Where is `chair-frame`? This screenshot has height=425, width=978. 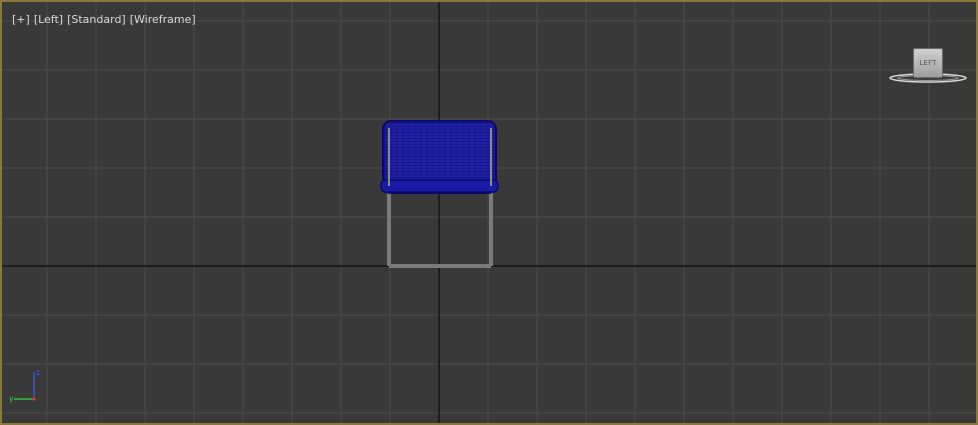 chair-frame is located at coordinates (440, 228).